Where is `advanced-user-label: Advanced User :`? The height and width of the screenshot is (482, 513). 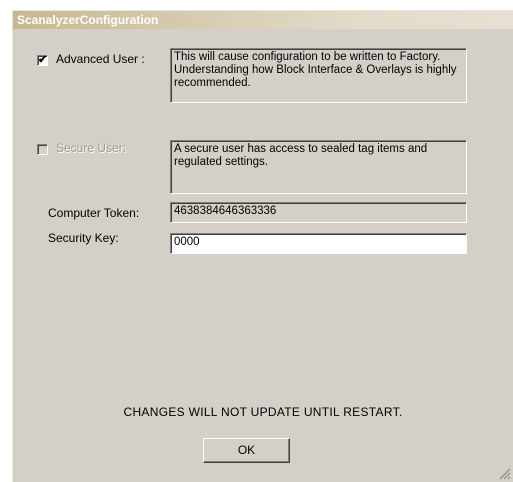 advanced-user-label: Advanced User : is located at coordinates (100, 59).